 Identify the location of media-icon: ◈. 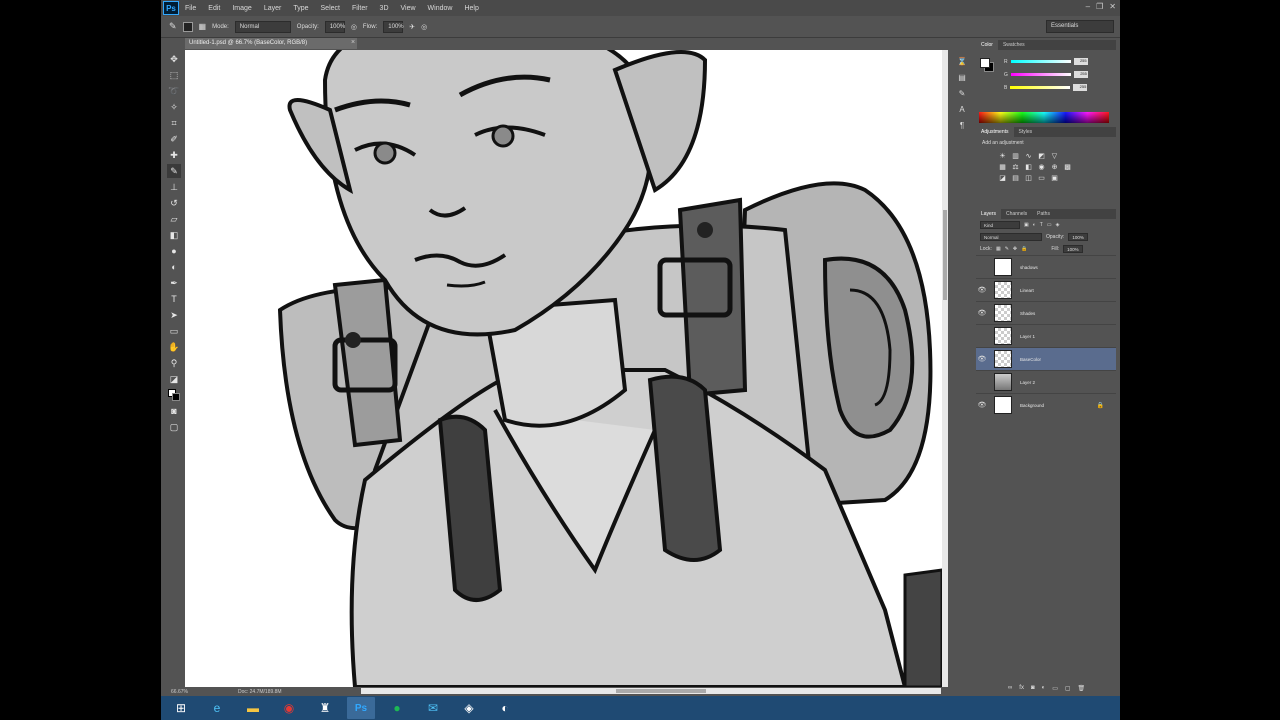
(469, 708).